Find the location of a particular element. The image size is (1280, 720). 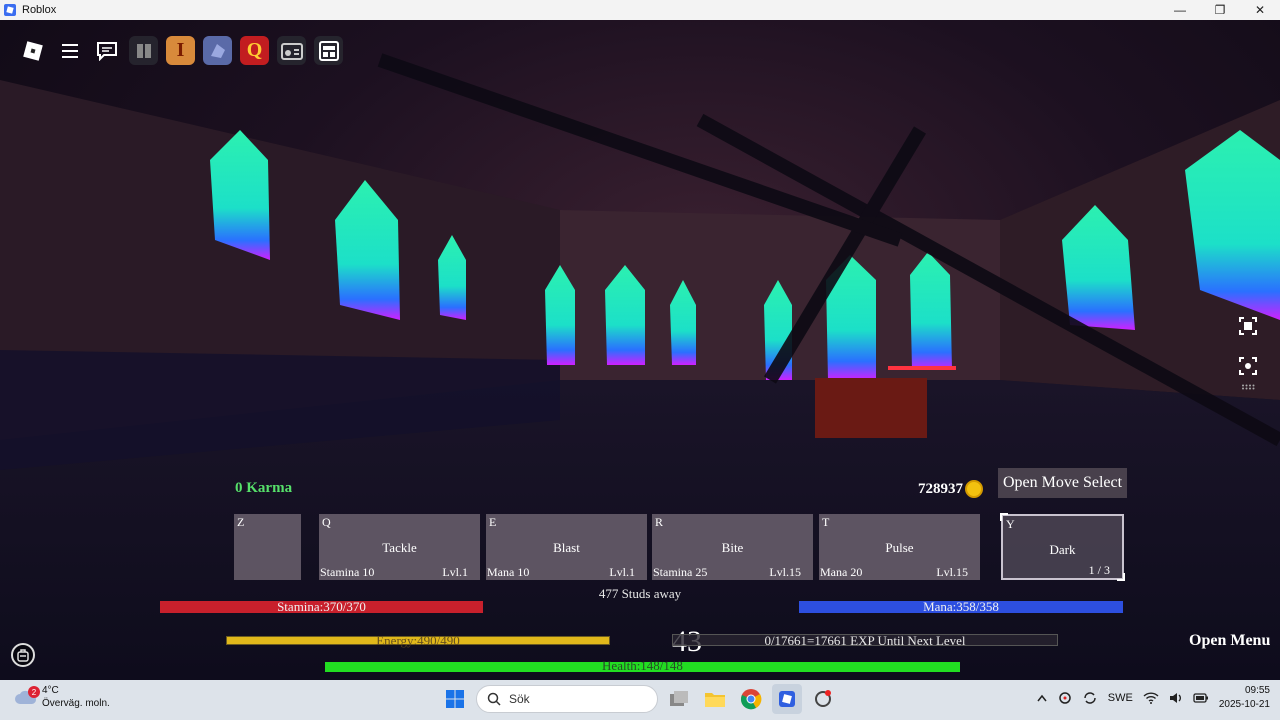

energy-label: Energy:490/490 is located at coordinates (418, 640).